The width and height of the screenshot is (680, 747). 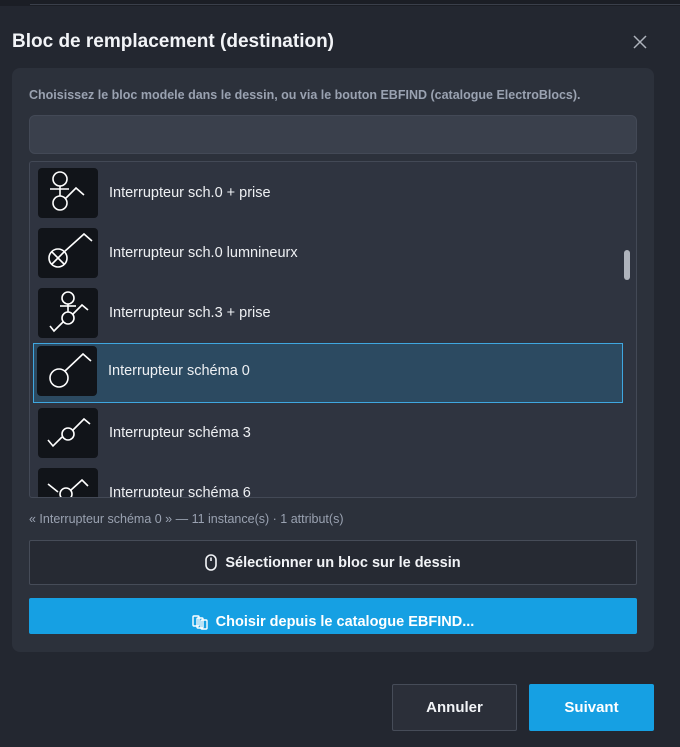 What do you see at coordinates (333, 134) in the screenshot?
I see `search-input` at bounding box center [333, 134].